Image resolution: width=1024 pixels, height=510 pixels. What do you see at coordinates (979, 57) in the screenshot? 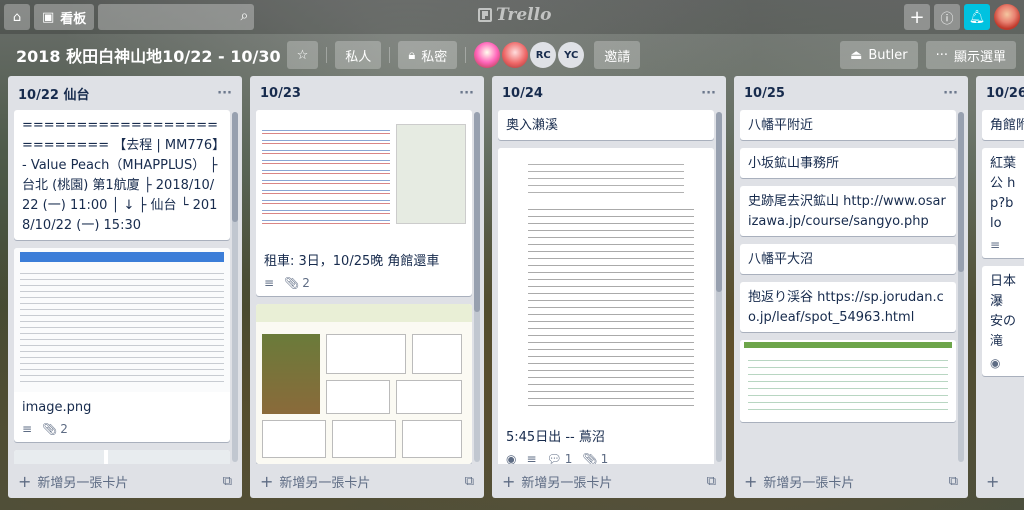
I see `show-menu-label: 顯示選單` at bounding box center [979, 57].